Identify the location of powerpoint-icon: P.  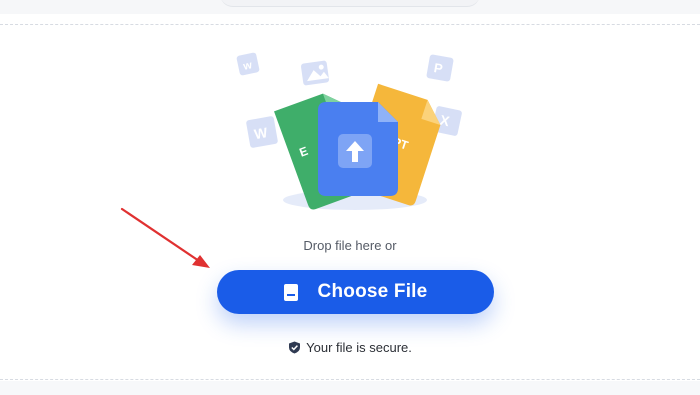
(440, 68).